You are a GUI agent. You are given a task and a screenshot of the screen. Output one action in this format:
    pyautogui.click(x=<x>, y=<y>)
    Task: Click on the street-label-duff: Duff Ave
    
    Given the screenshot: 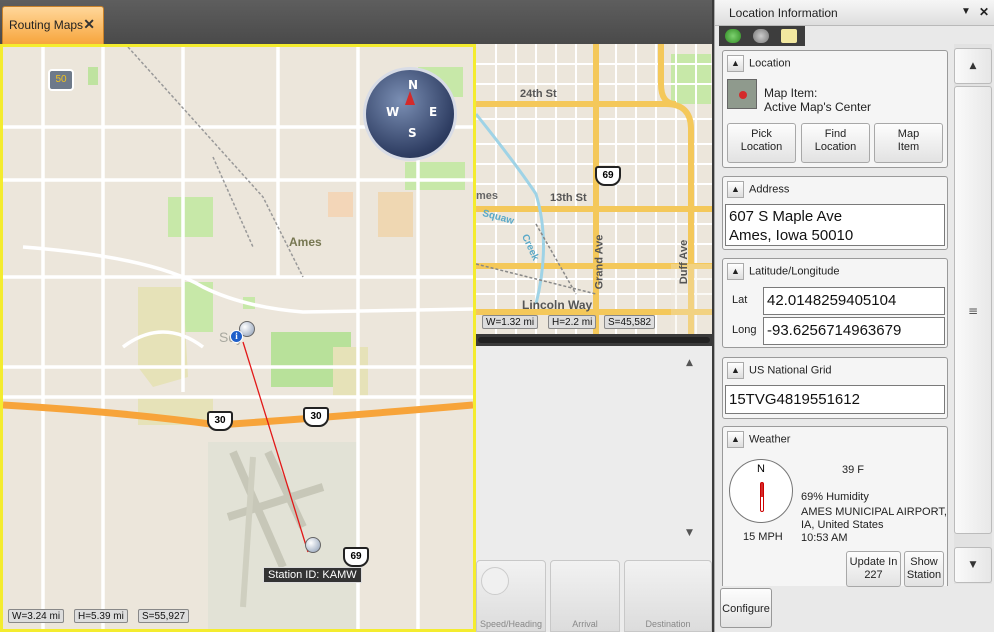 What is the action you would take?
    pyautogui.click(x=684, y=262)
    